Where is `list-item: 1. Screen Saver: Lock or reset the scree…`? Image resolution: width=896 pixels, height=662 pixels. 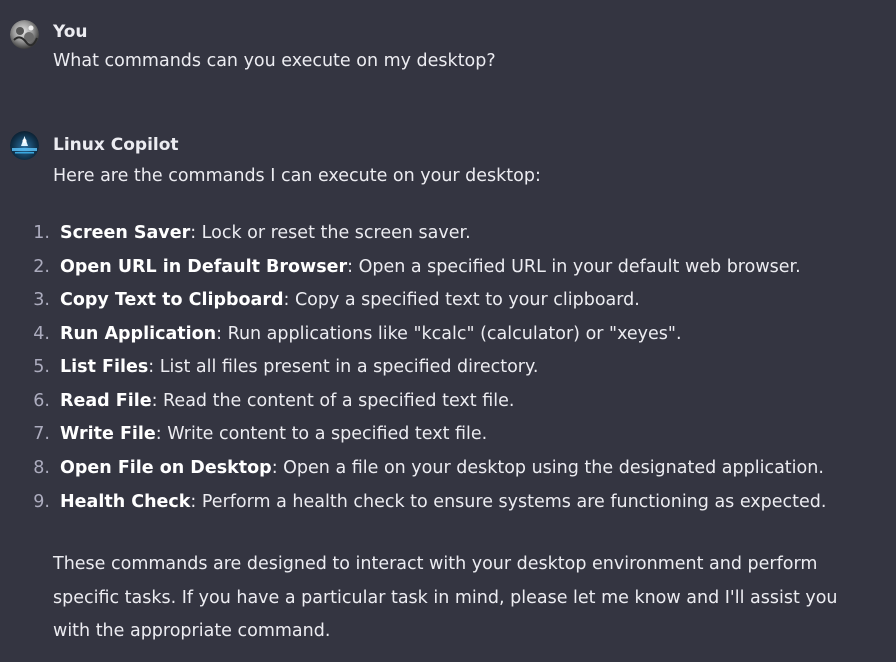
list-item: 1. Screen Saver: Lock or reset the scree… is located at coordinates (448, 238).